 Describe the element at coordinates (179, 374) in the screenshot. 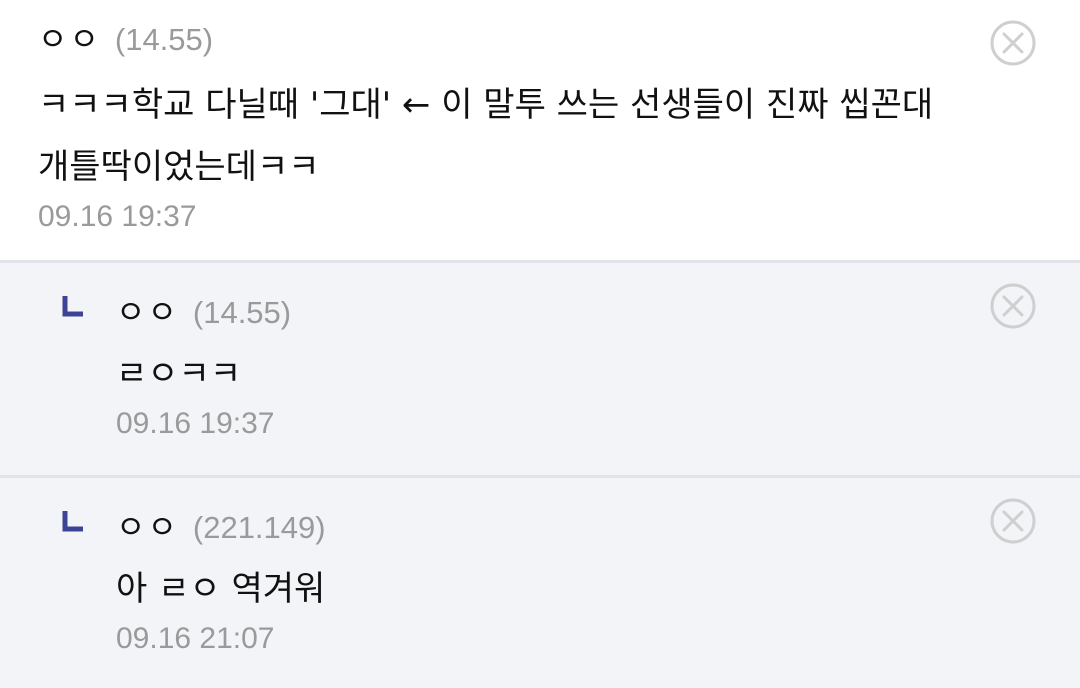

I see `reply-body: ㄹㅇㅋㅋ` at that location.